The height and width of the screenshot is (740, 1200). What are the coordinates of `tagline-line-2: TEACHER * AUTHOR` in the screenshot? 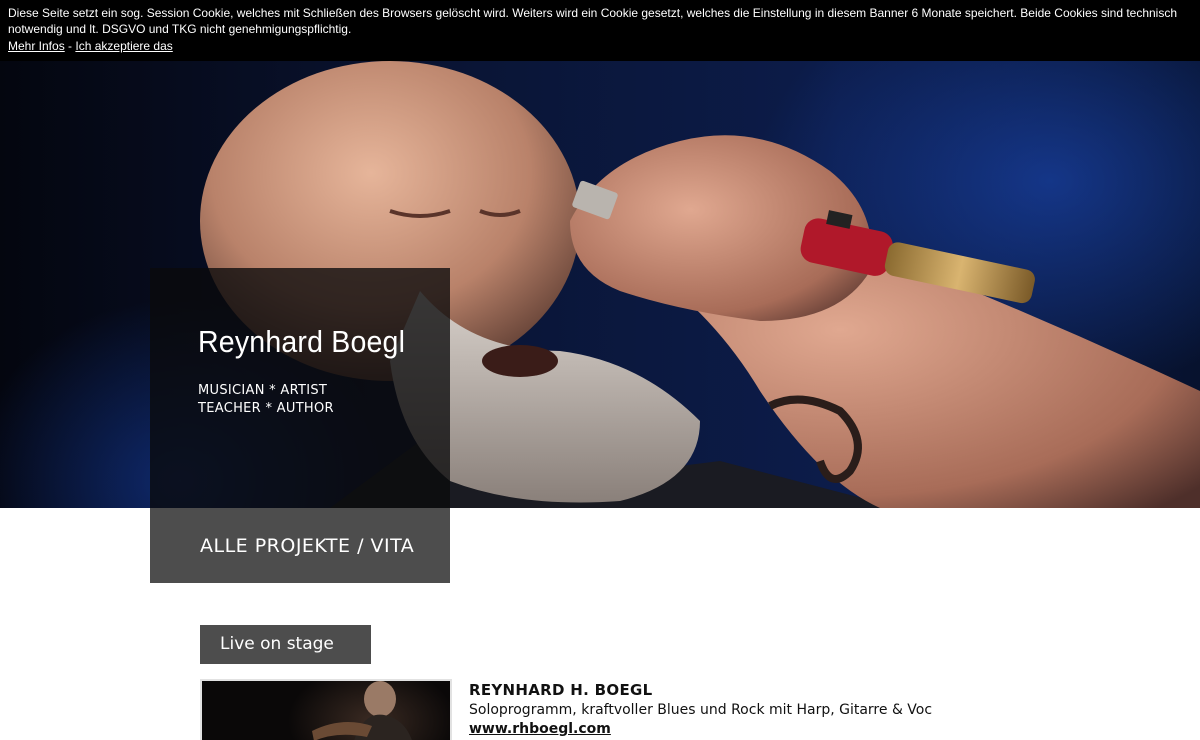 It's located at (266, 408).